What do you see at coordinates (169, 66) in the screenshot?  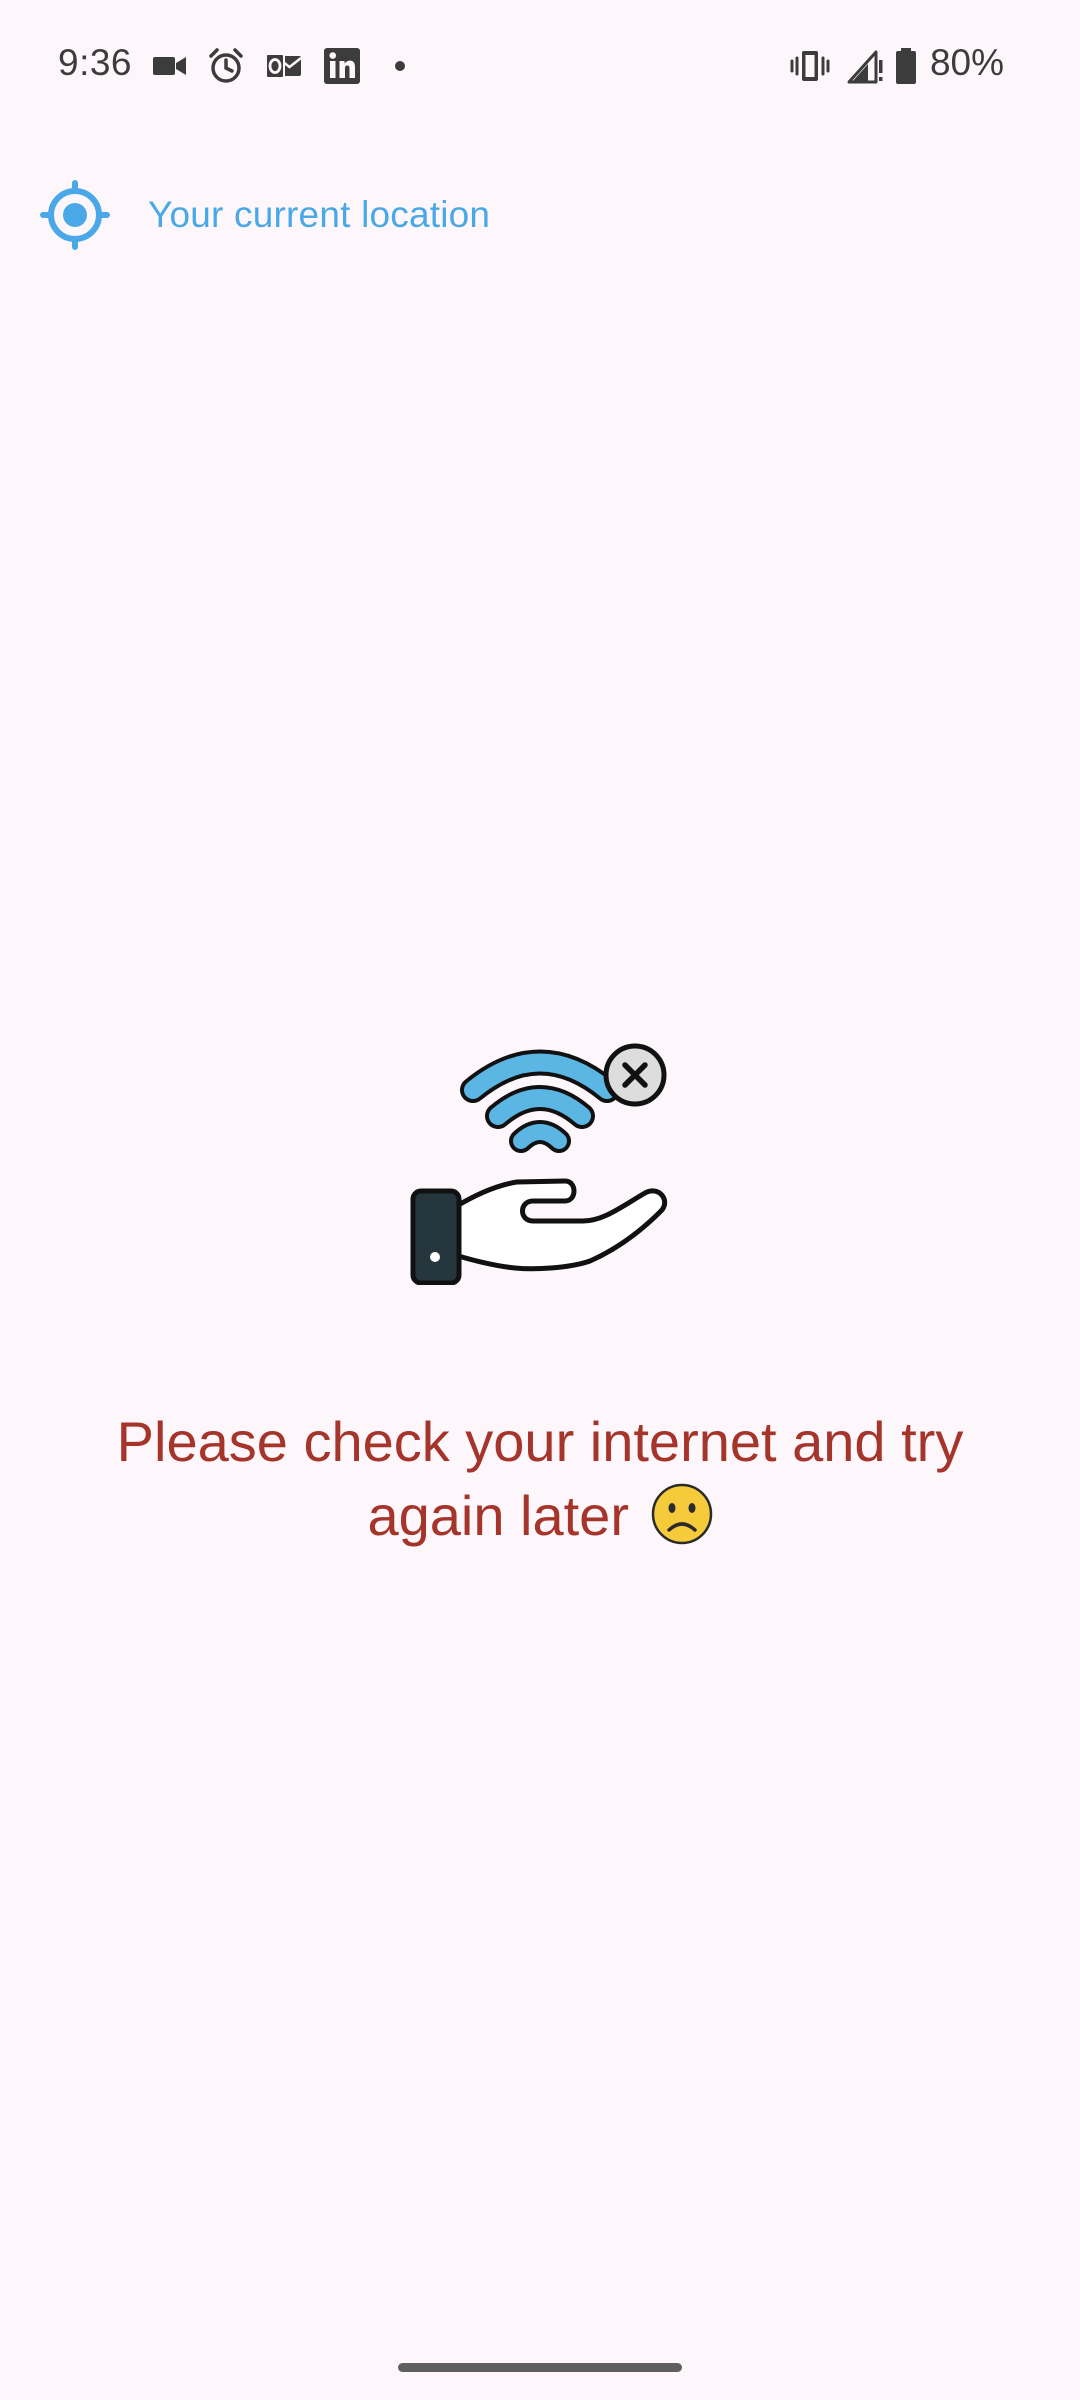 I see `video-camera-icon` at bounding box center [169, 66].